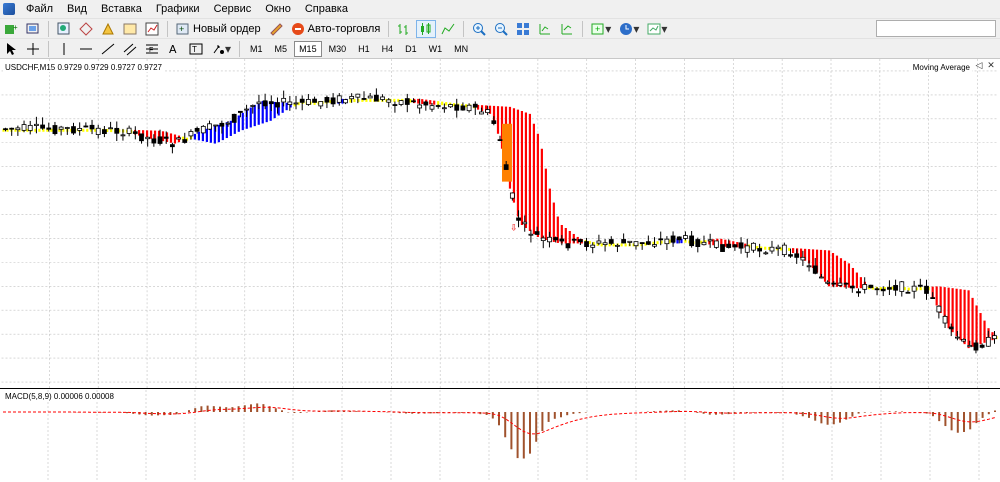 This screenshot has width=1000, height=482. I want to click on candlestick-chart-button, so click(426, 28).